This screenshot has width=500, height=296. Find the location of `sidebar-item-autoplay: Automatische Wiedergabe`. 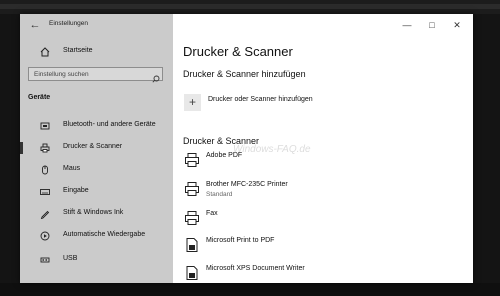

sidebar-item-autoplay: Automatische Wiedergabe is located at coordinates (96, 236).